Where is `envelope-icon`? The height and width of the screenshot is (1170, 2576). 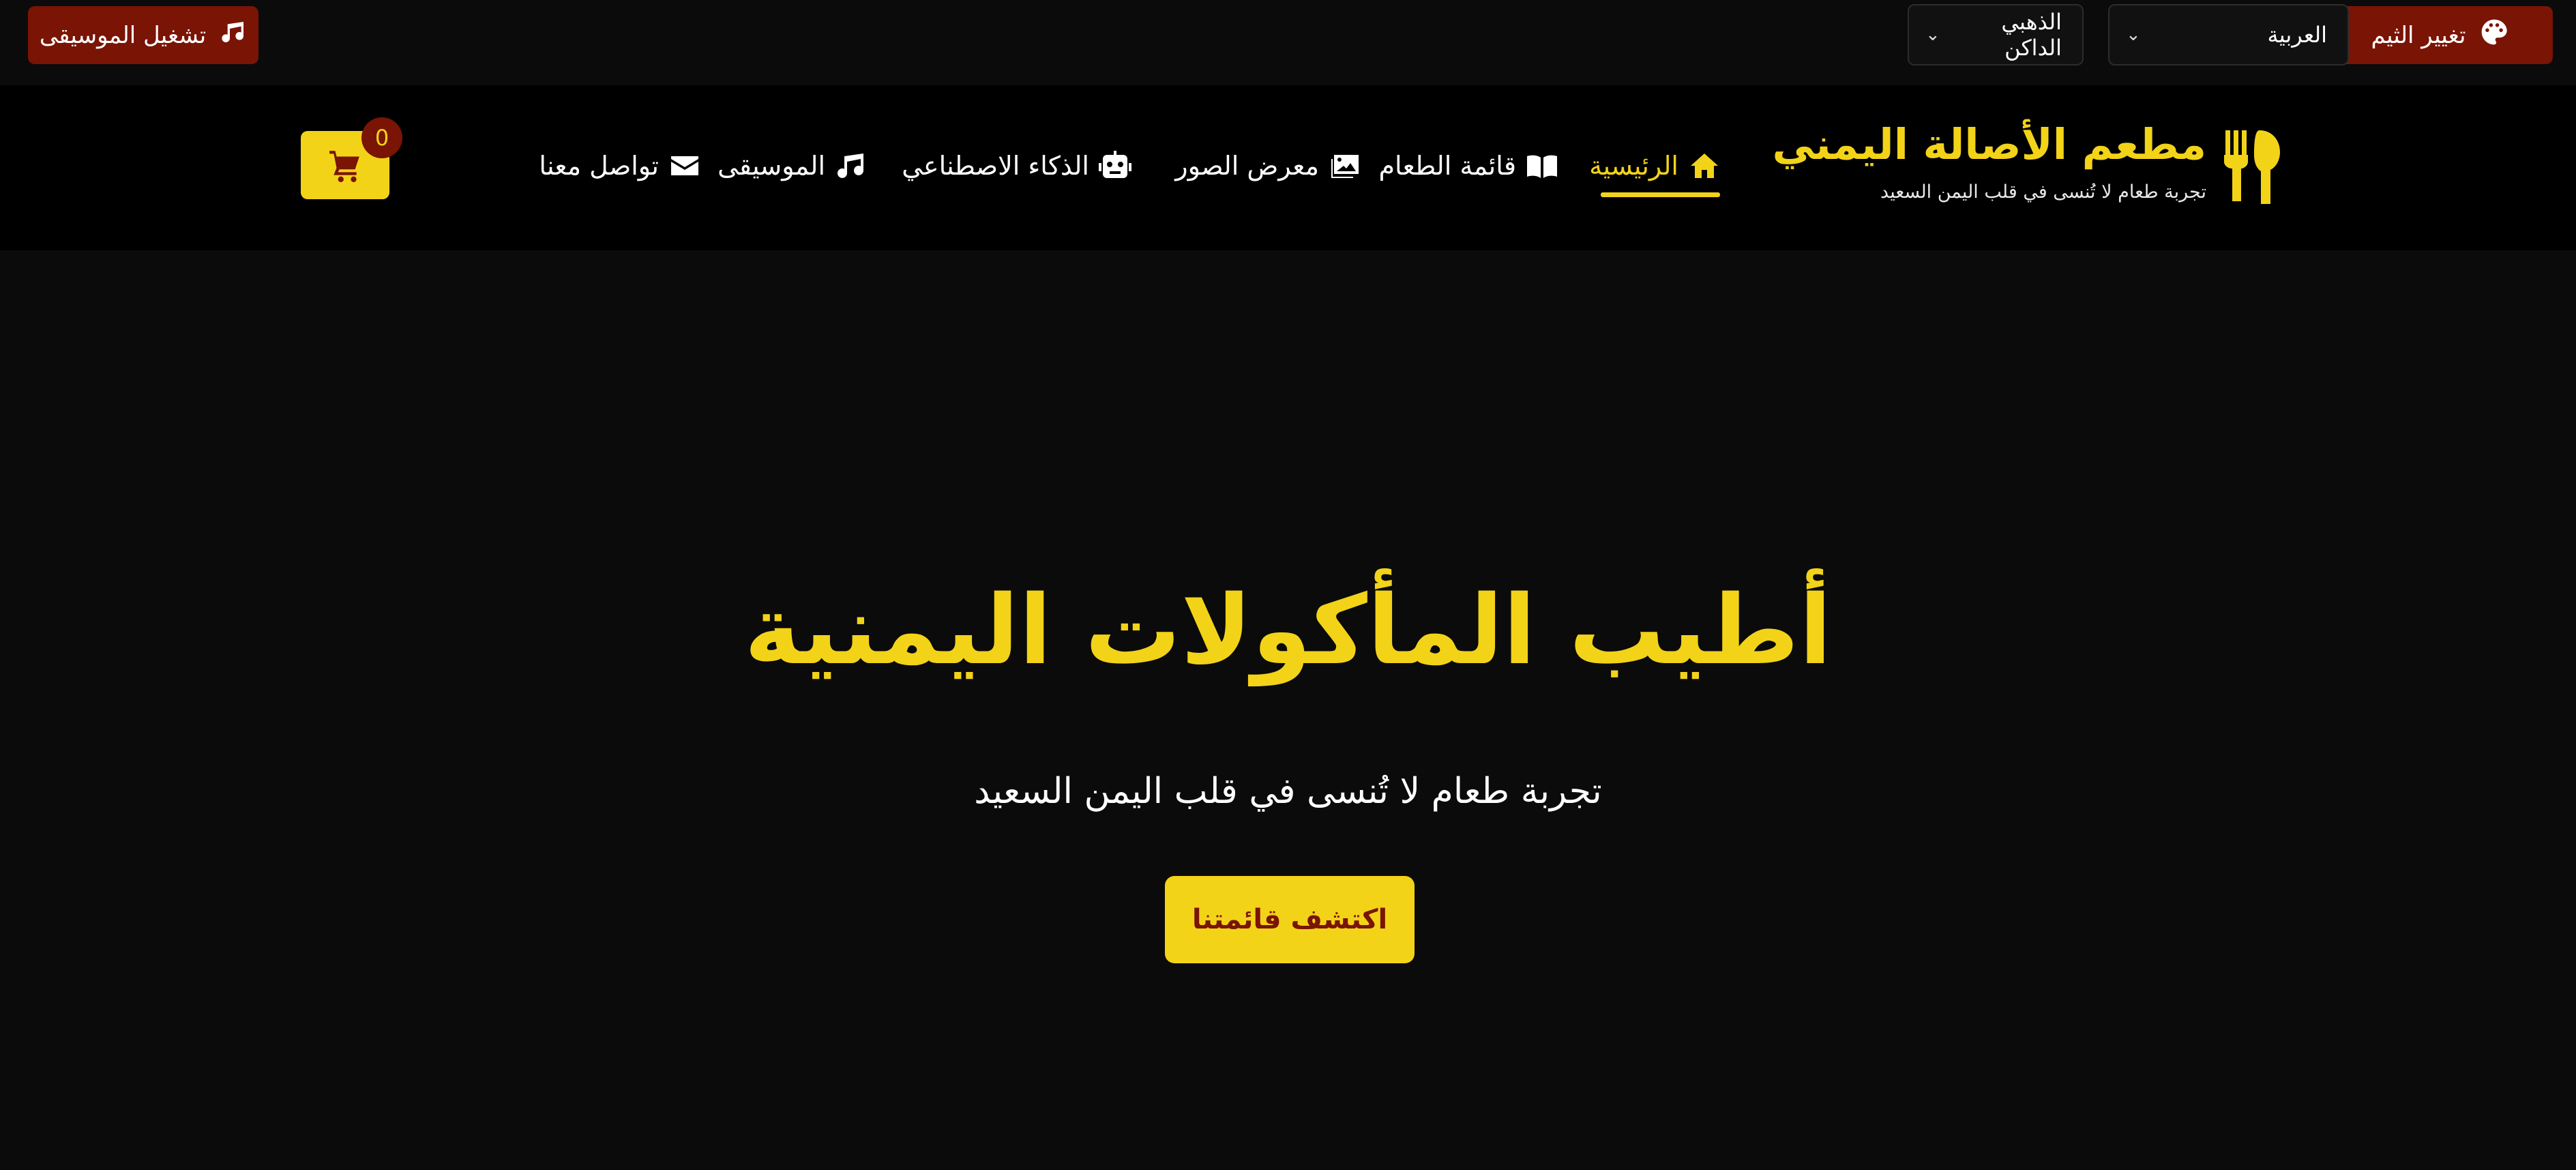 envelope-icon is located at coordinates (684, 165).